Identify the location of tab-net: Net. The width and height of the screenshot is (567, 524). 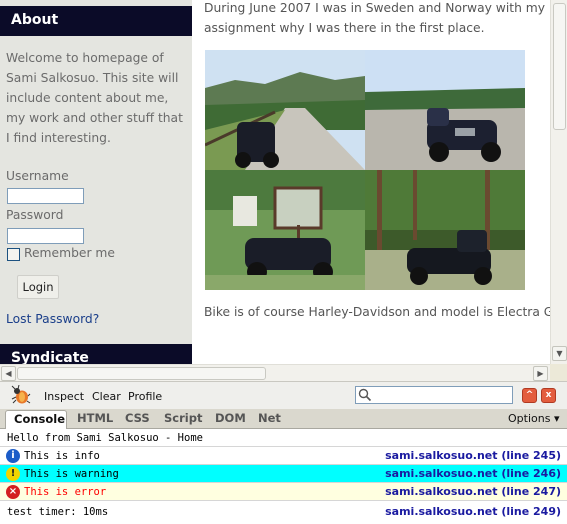
(269, 418).